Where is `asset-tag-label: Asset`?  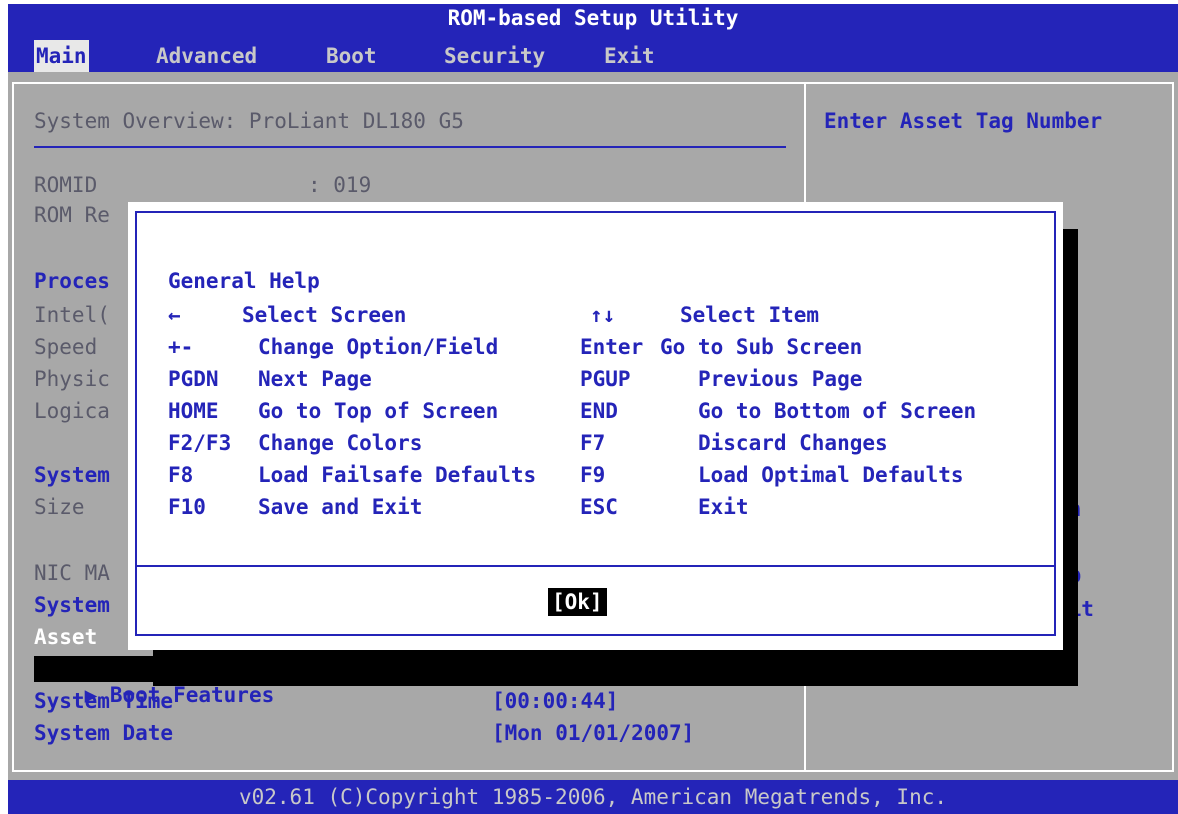
asset-tag-label: Asset is located at coordinates (65, 637).